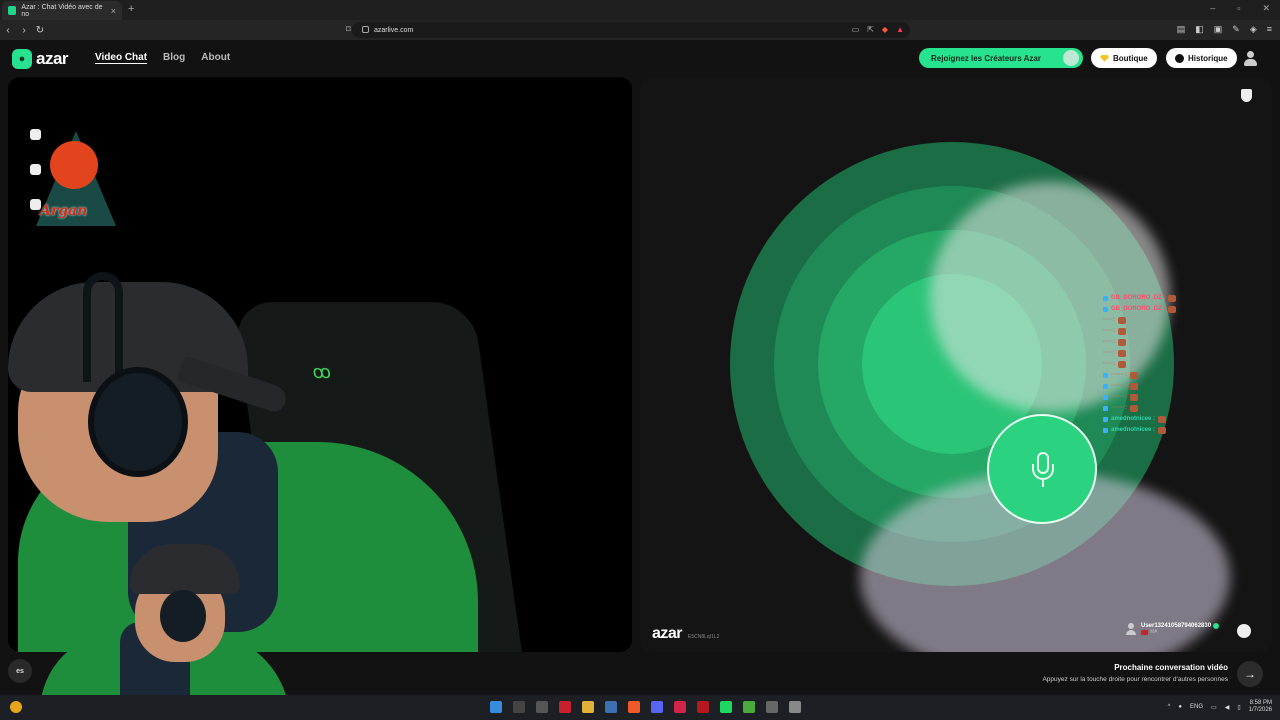 This screenshot has width=1280, height=720. I want to click on file-explorer-icon, so click(588, 707).